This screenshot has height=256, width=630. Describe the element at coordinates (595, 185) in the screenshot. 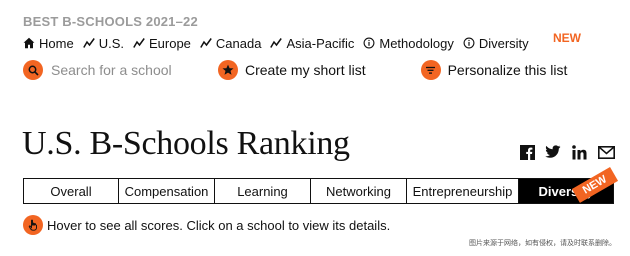

I see `new-ribbon: NEW` at that location.